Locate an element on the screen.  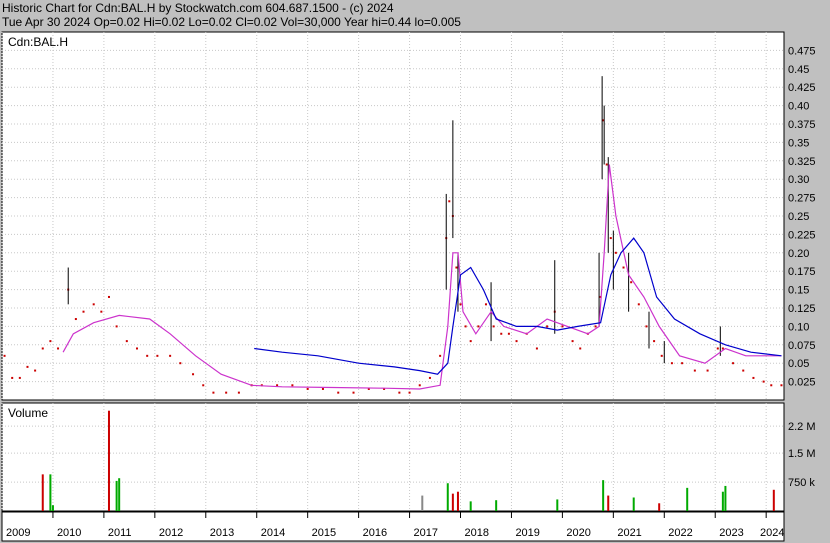
volume-tick-label: 1.5 M is located at coordinates (802, 454).